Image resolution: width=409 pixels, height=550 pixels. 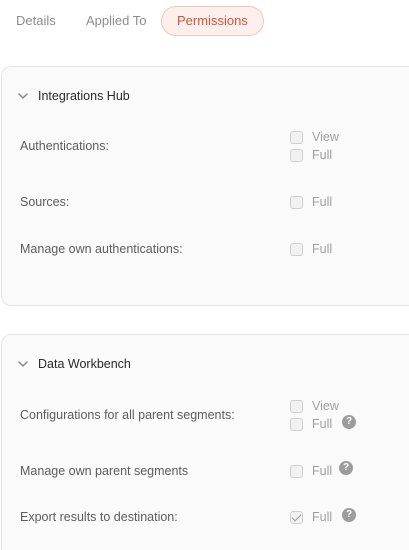 I want to click on checkbox-checked, so click(x=296, y=517).